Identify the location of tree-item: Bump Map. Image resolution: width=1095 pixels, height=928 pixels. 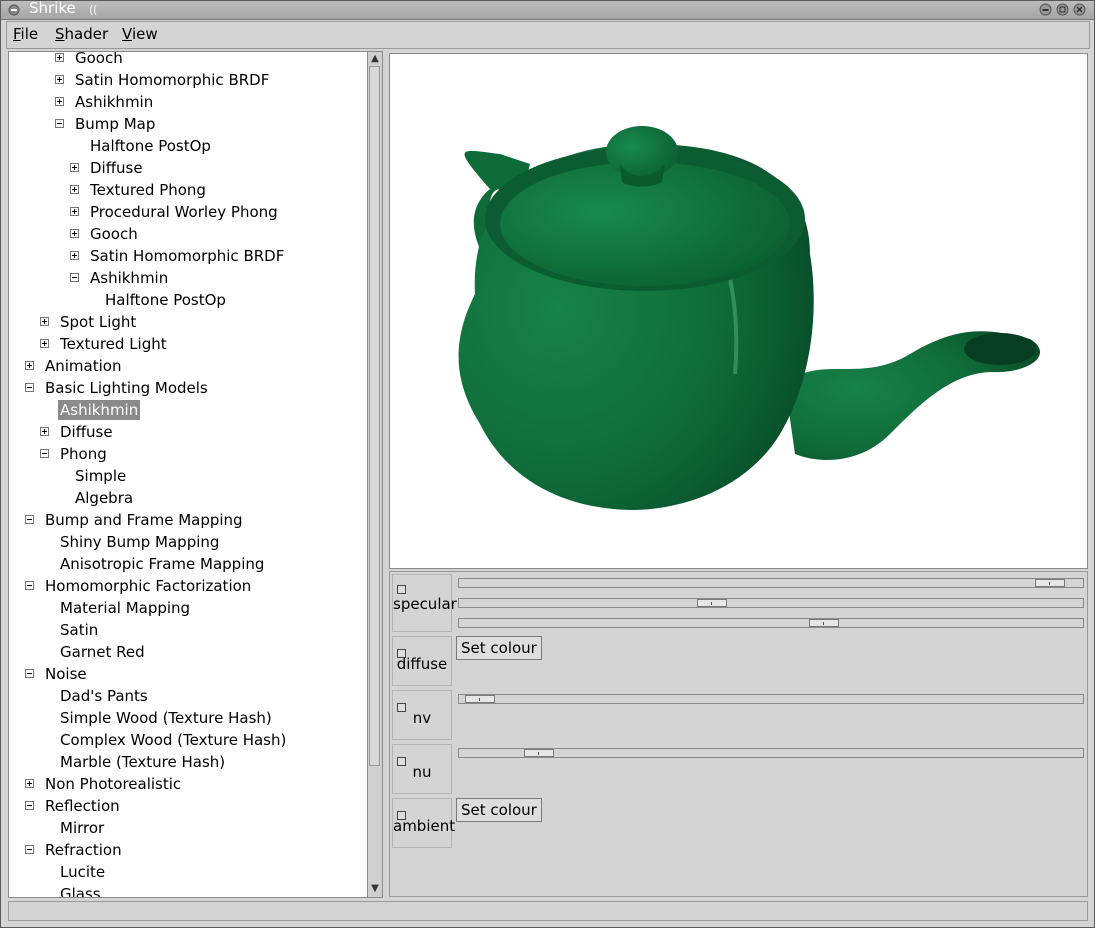
(106, 124).